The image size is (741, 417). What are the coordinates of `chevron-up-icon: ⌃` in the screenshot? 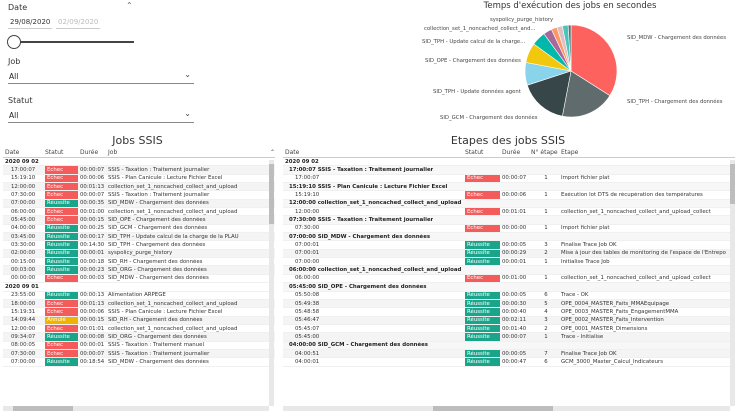 It's located at (129, 5).